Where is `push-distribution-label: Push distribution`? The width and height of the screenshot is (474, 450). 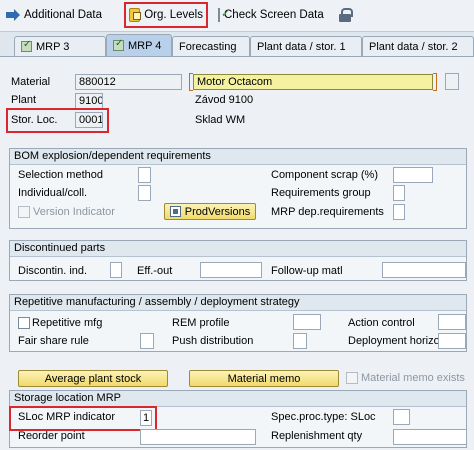 push-distribution-label: Push distribution is located at coordinates (213, 341).